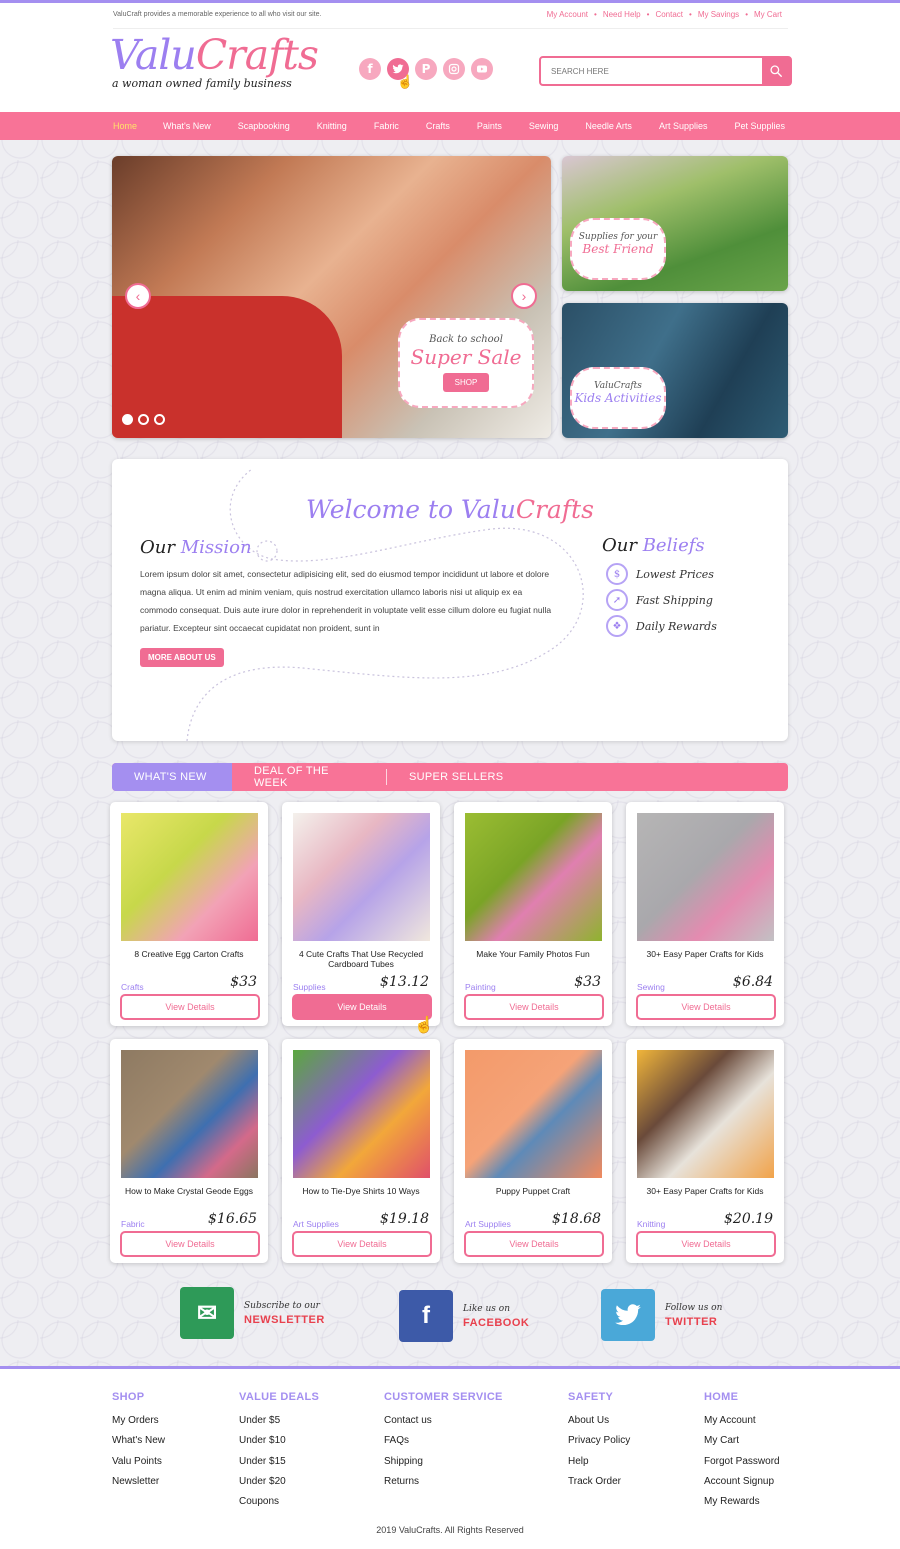 Image resolution: width=900 pixels, height=1549 pixels. Describe the element at coordinates (132, 987) in the screenshot. I see `product-category: Crafts` at that location.